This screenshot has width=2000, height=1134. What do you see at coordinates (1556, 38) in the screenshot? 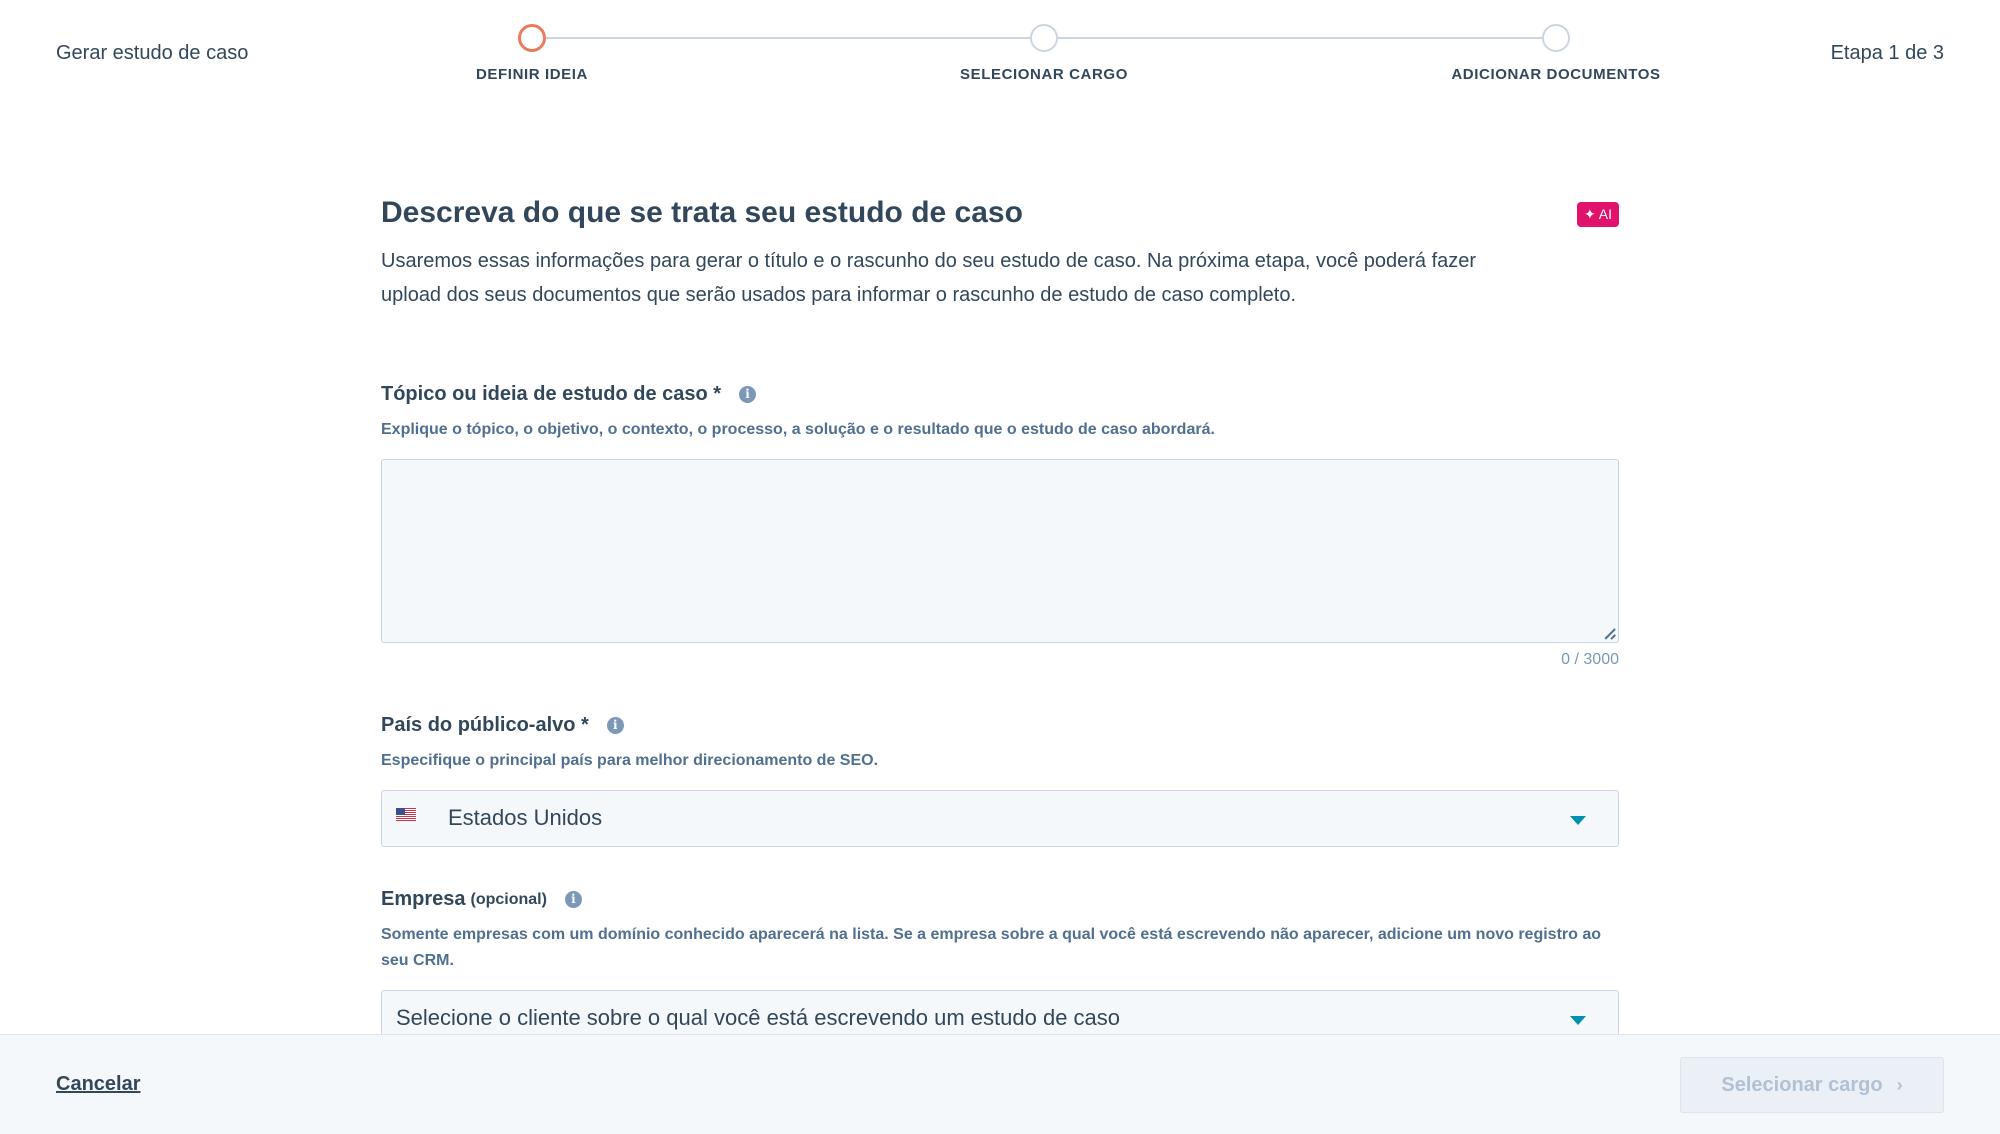
I see `step-3-indicator` at bounding box center [1556, 38].